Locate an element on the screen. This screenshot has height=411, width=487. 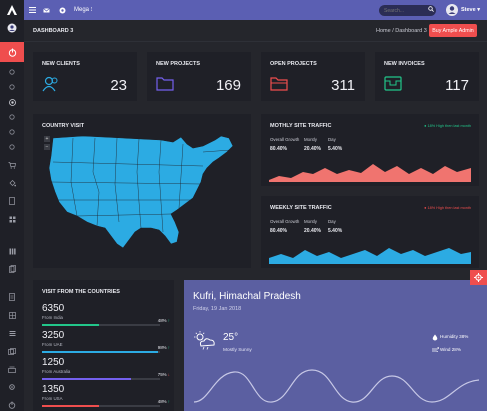
trend-down-icon: ↓ is located at coordinates (168, 374).